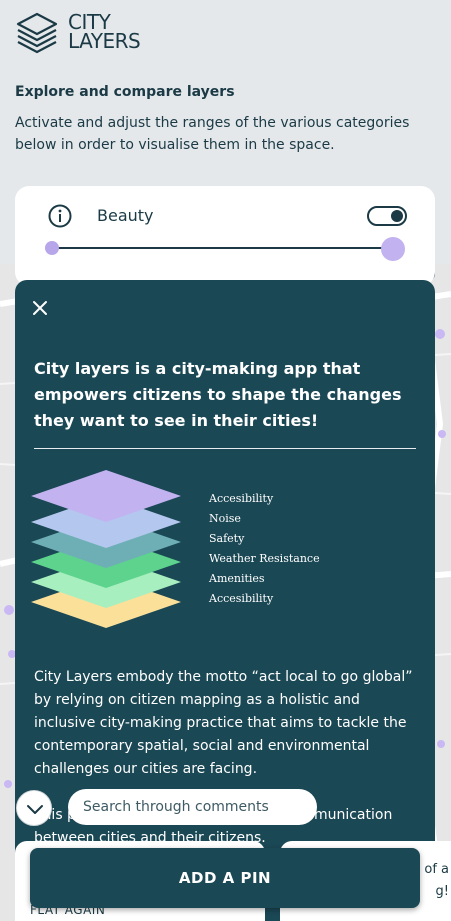  Describe the element at coordinates (60, 216) in the screenshot. I see `info-icon` at that location.